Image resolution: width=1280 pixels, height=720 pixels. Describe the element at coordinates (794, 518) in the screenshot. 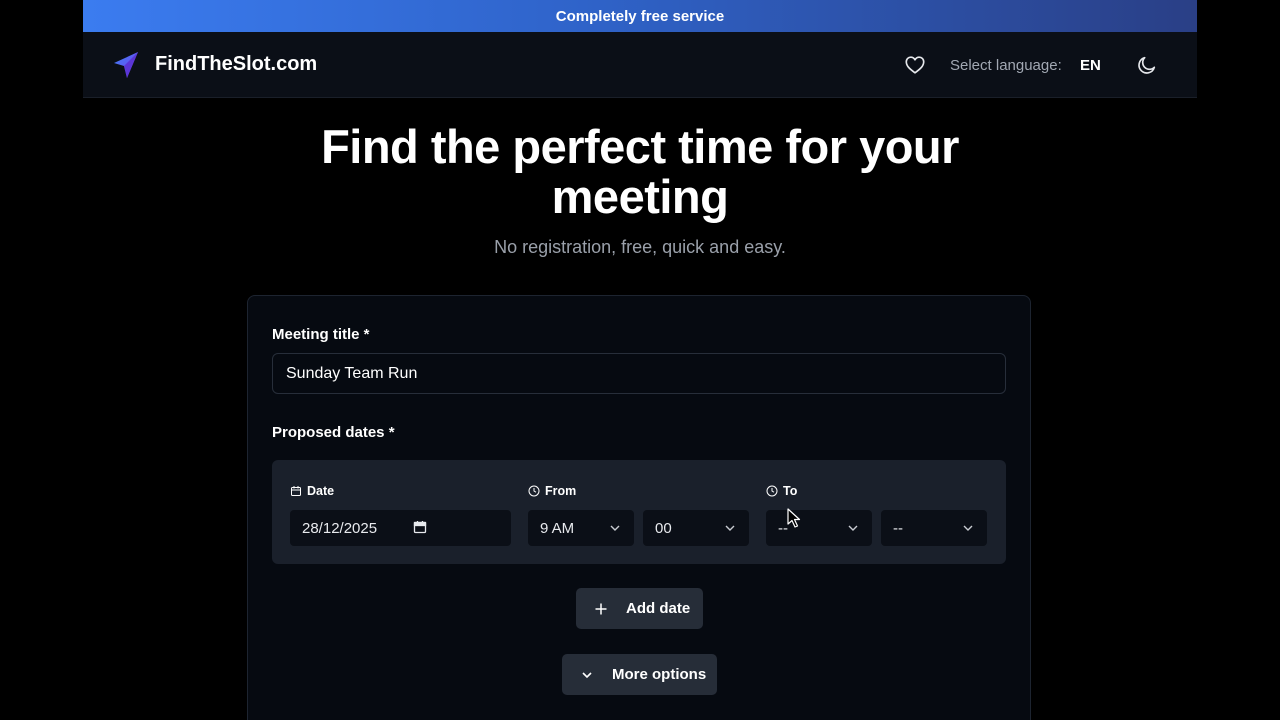

I see `mouse-pointer-icon` at that location.